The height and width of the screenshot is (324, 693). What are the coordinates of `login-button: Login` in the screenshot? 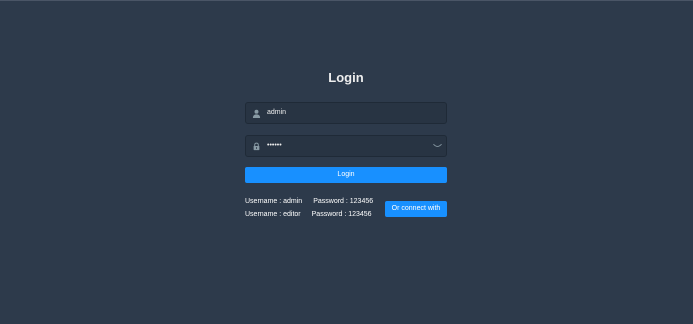 It's located at (346, 175).